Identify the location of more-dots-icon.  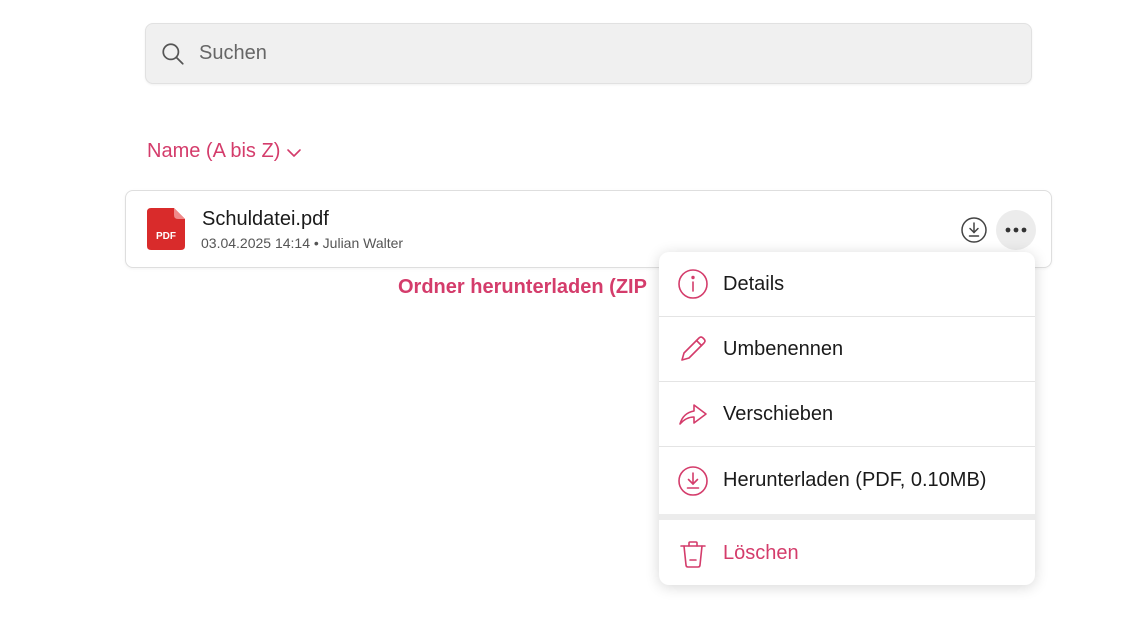
(1016, 230).